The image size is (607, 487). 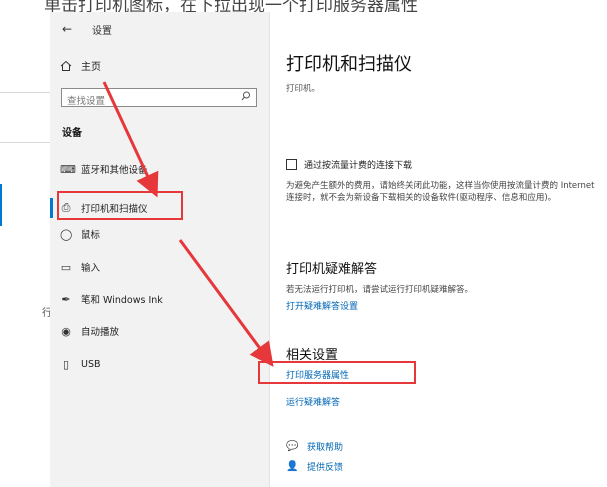 What do you see at coordinates (325, 448) in the screenshot?
I see `get-help-label: 获取帮助` at bounding box center [325, 448].